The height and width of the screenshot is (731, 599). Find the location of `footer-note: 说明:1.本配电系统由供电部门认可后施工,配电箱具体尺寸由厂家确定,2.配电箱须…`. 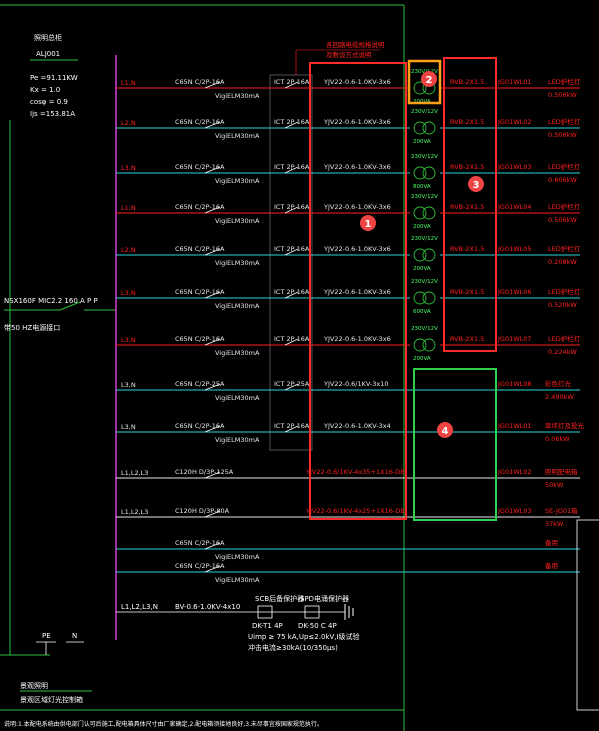

footer-note: 说明:1.本配电系统由供电部门认可后施工,配电箱具体尺寸由厂家确定,2.配电箱须… is located at coordinates (163, 724).